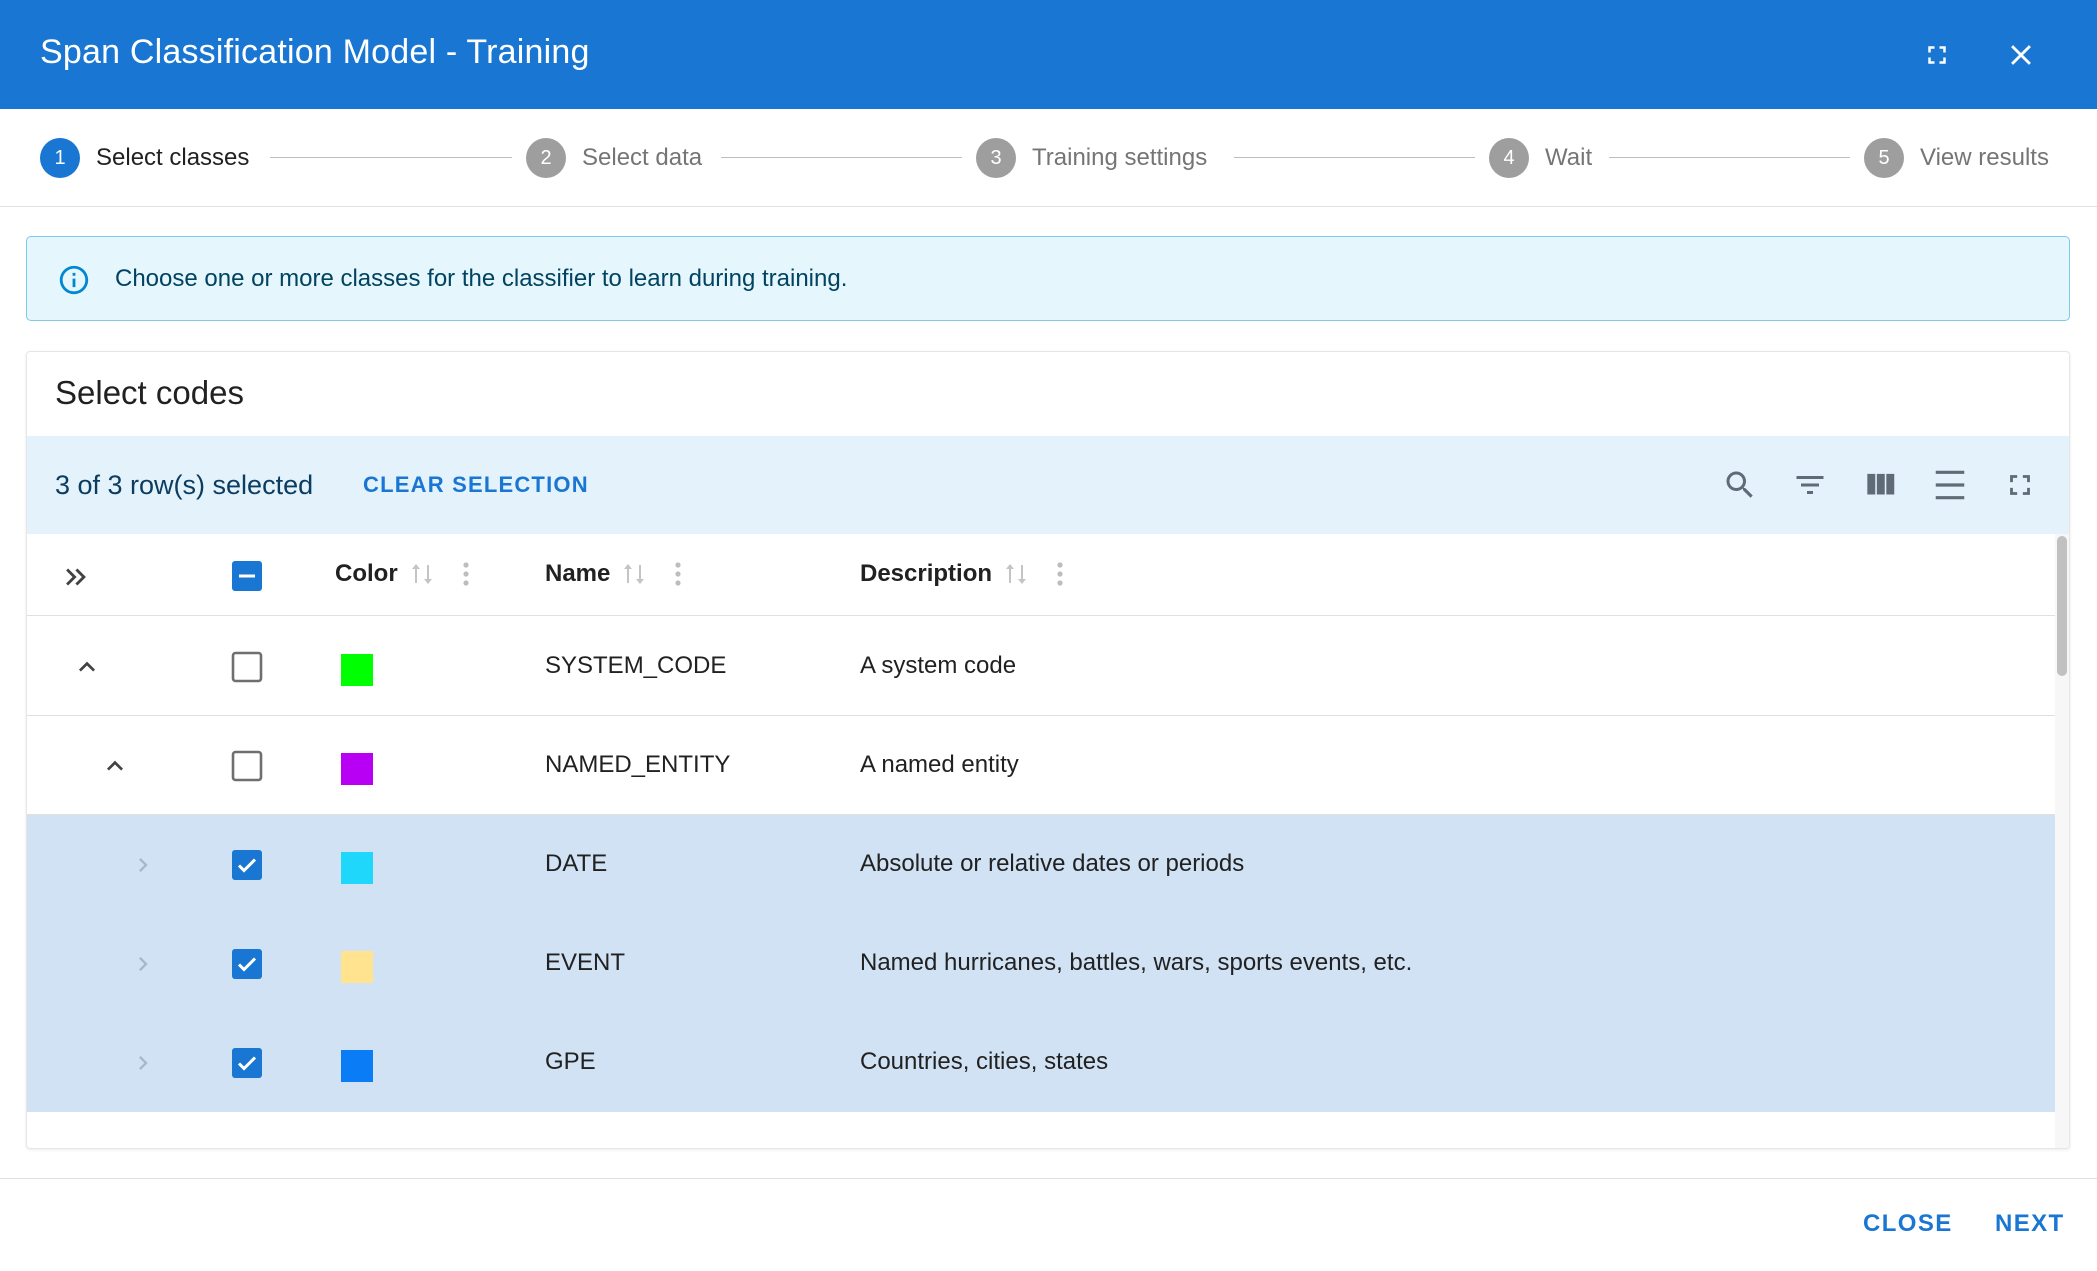  I want to click on search-icon, so click(1739, 484).